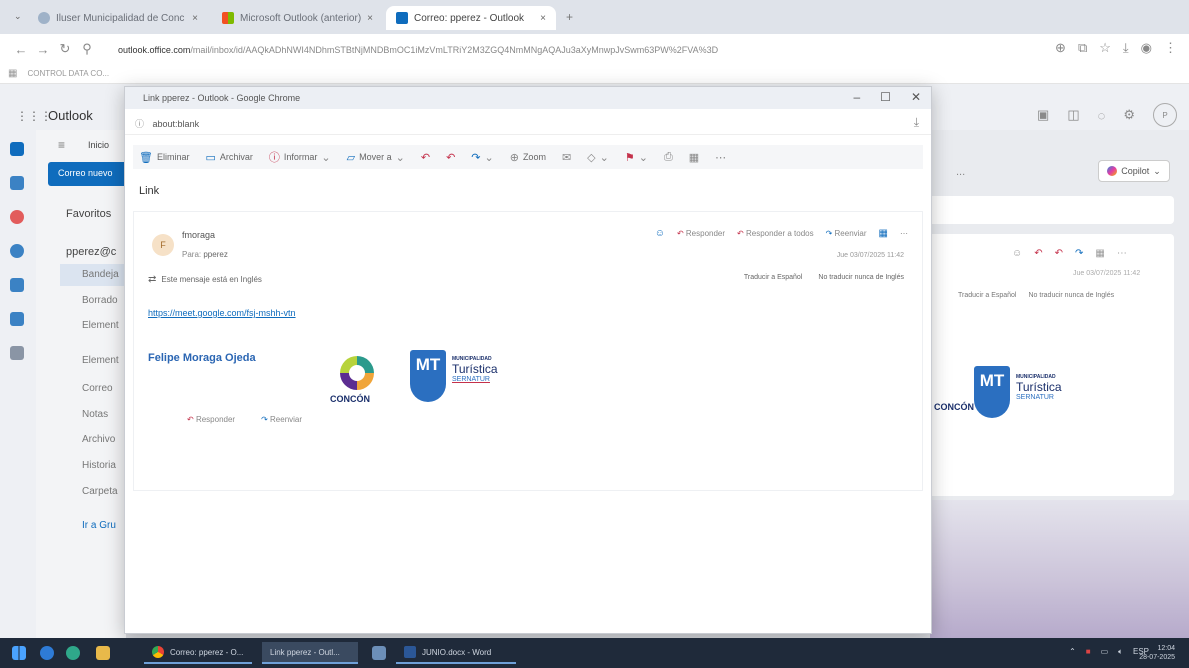 The height and width of the screenshot is (668, 1189). Describe the element at coordinates (163, 245) in the screenshot. I see `sender-avatar: F` at that location.